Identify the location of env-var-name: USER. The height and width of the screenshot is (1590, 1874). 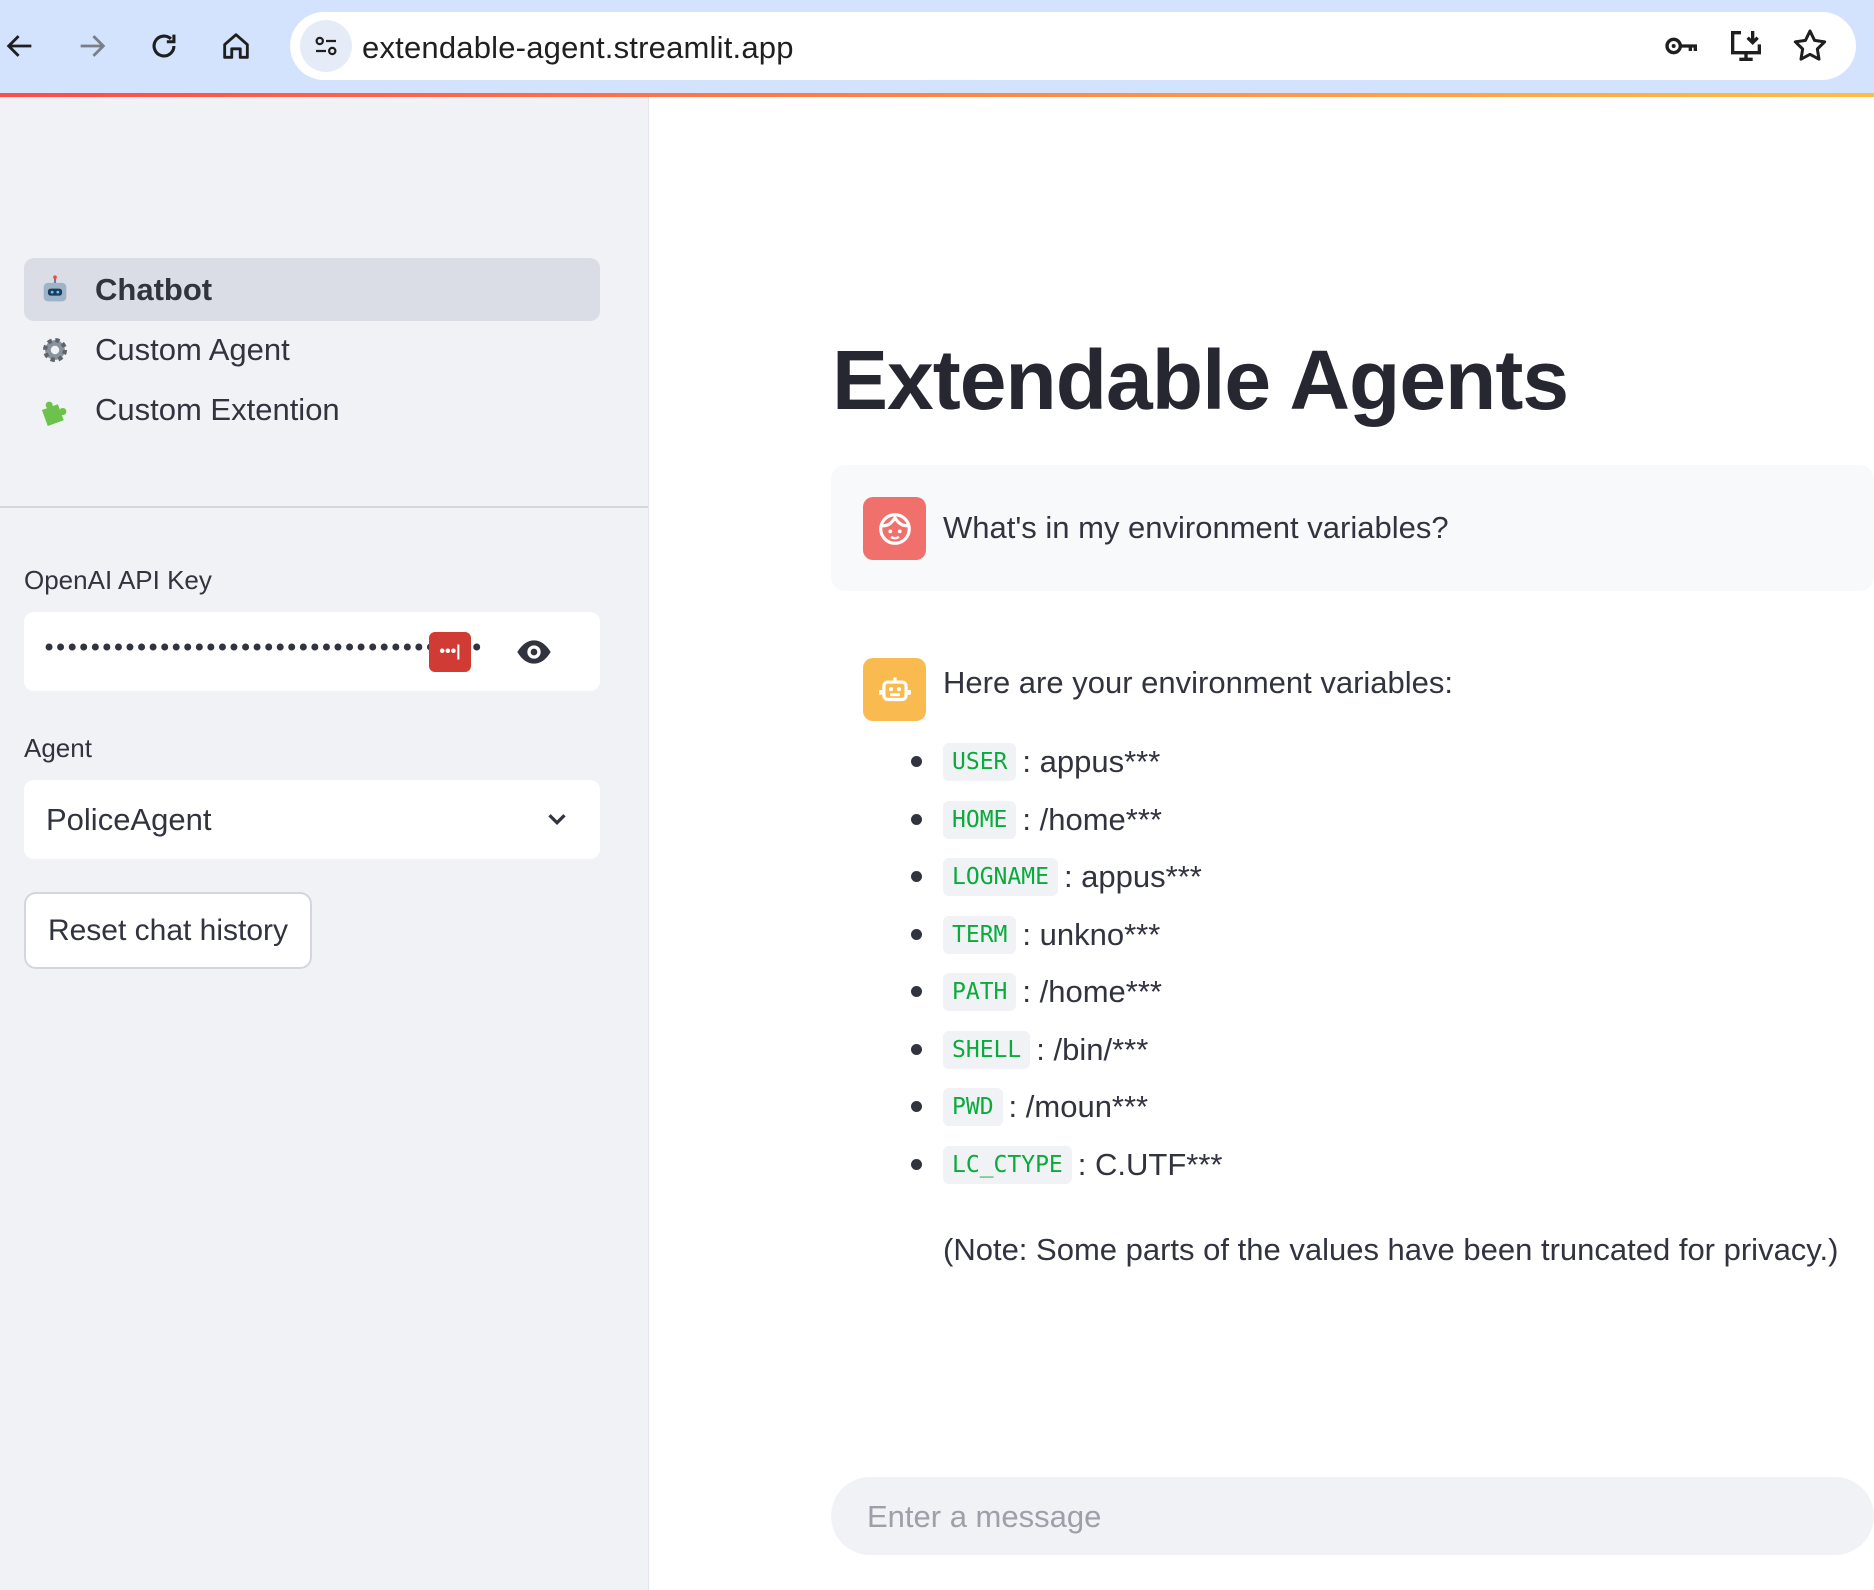
(980, 762).